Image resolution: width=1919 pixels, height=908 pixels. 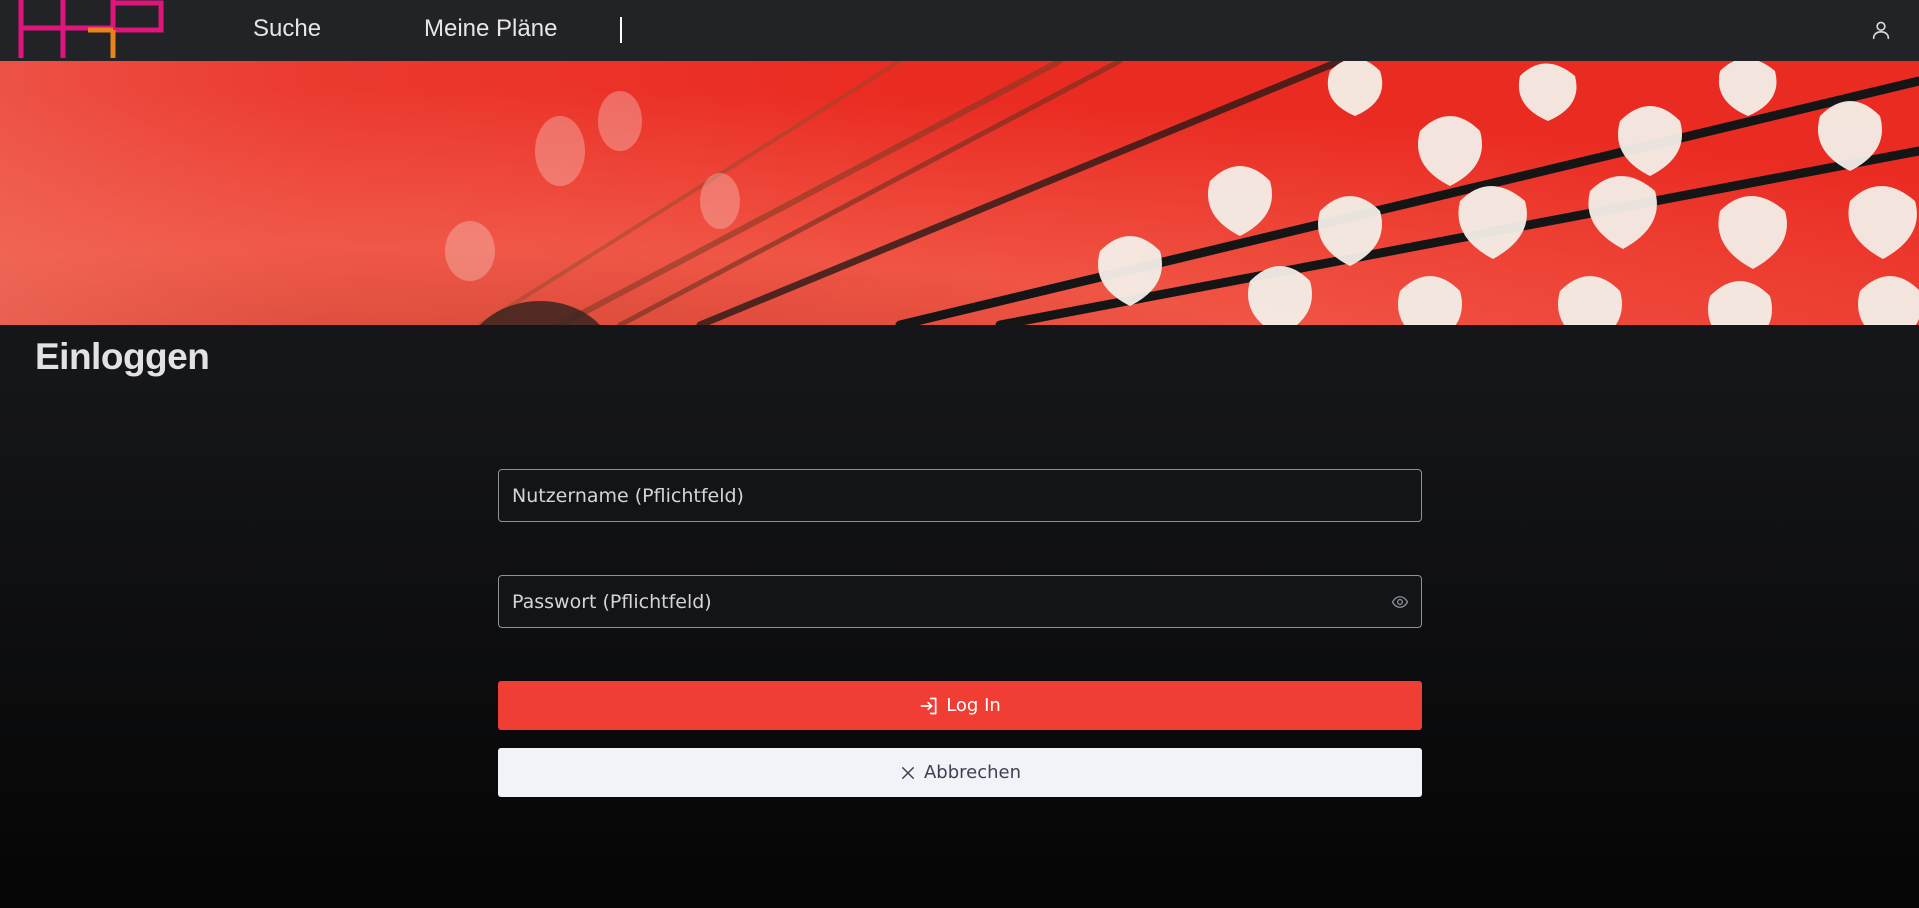 I want to click on password-input, so click(x=960, y=601).